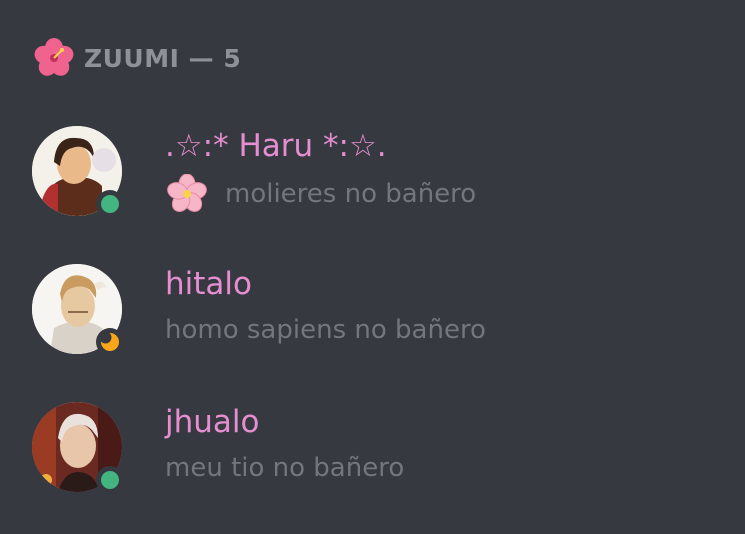 This screenshot has height=534, width=745. I want to click on custom-status: molieres no bañero, so click(320, 194).